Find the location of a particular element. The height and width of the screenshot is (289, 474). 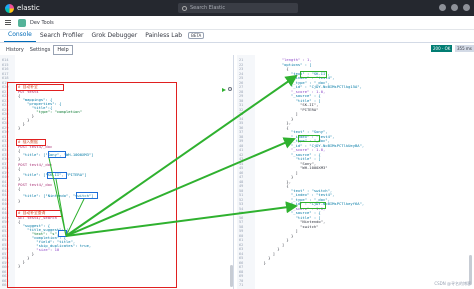

wrench-icon is located at coordinates (230, 89).